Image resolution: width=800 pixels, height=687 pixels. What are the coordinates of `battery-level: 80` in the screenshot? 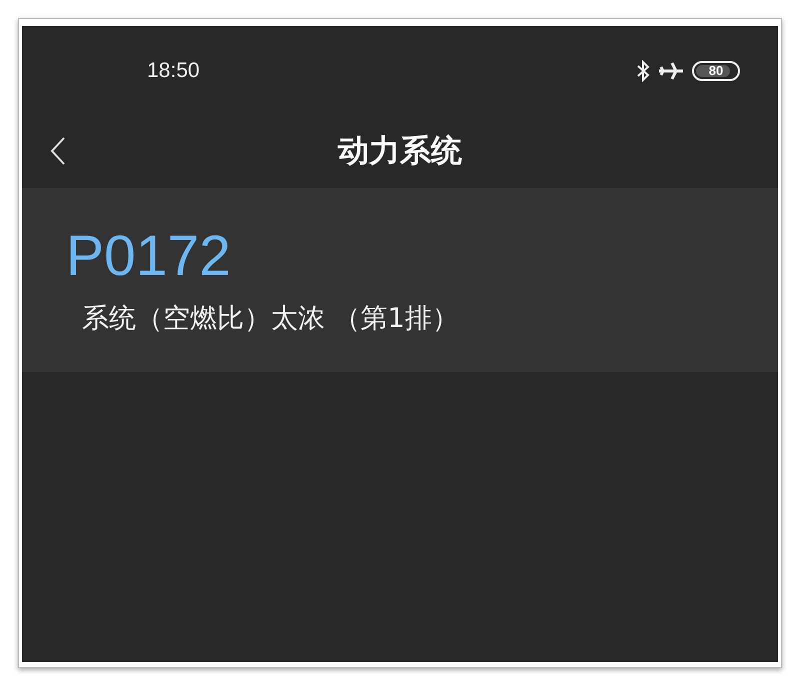 It's located at (716, 71).